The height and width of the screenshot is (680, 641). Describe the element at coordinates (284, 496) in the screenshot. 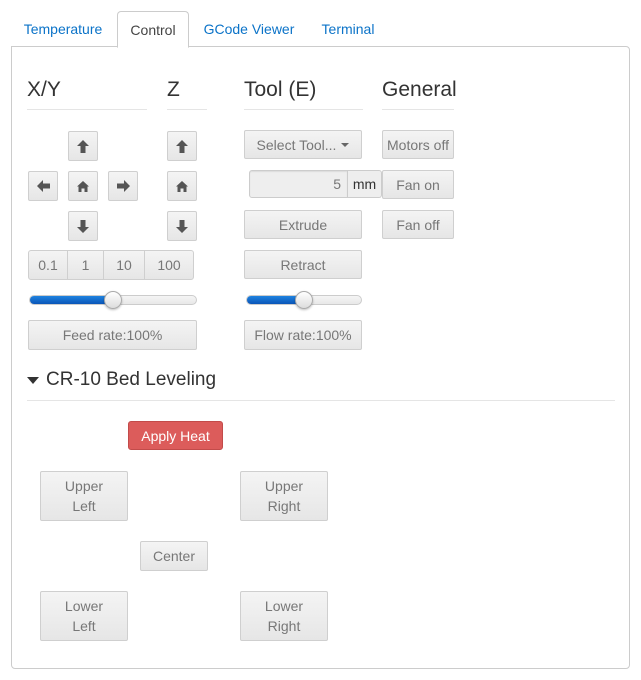

I see `upper-right-button: Upper Right` at that location.